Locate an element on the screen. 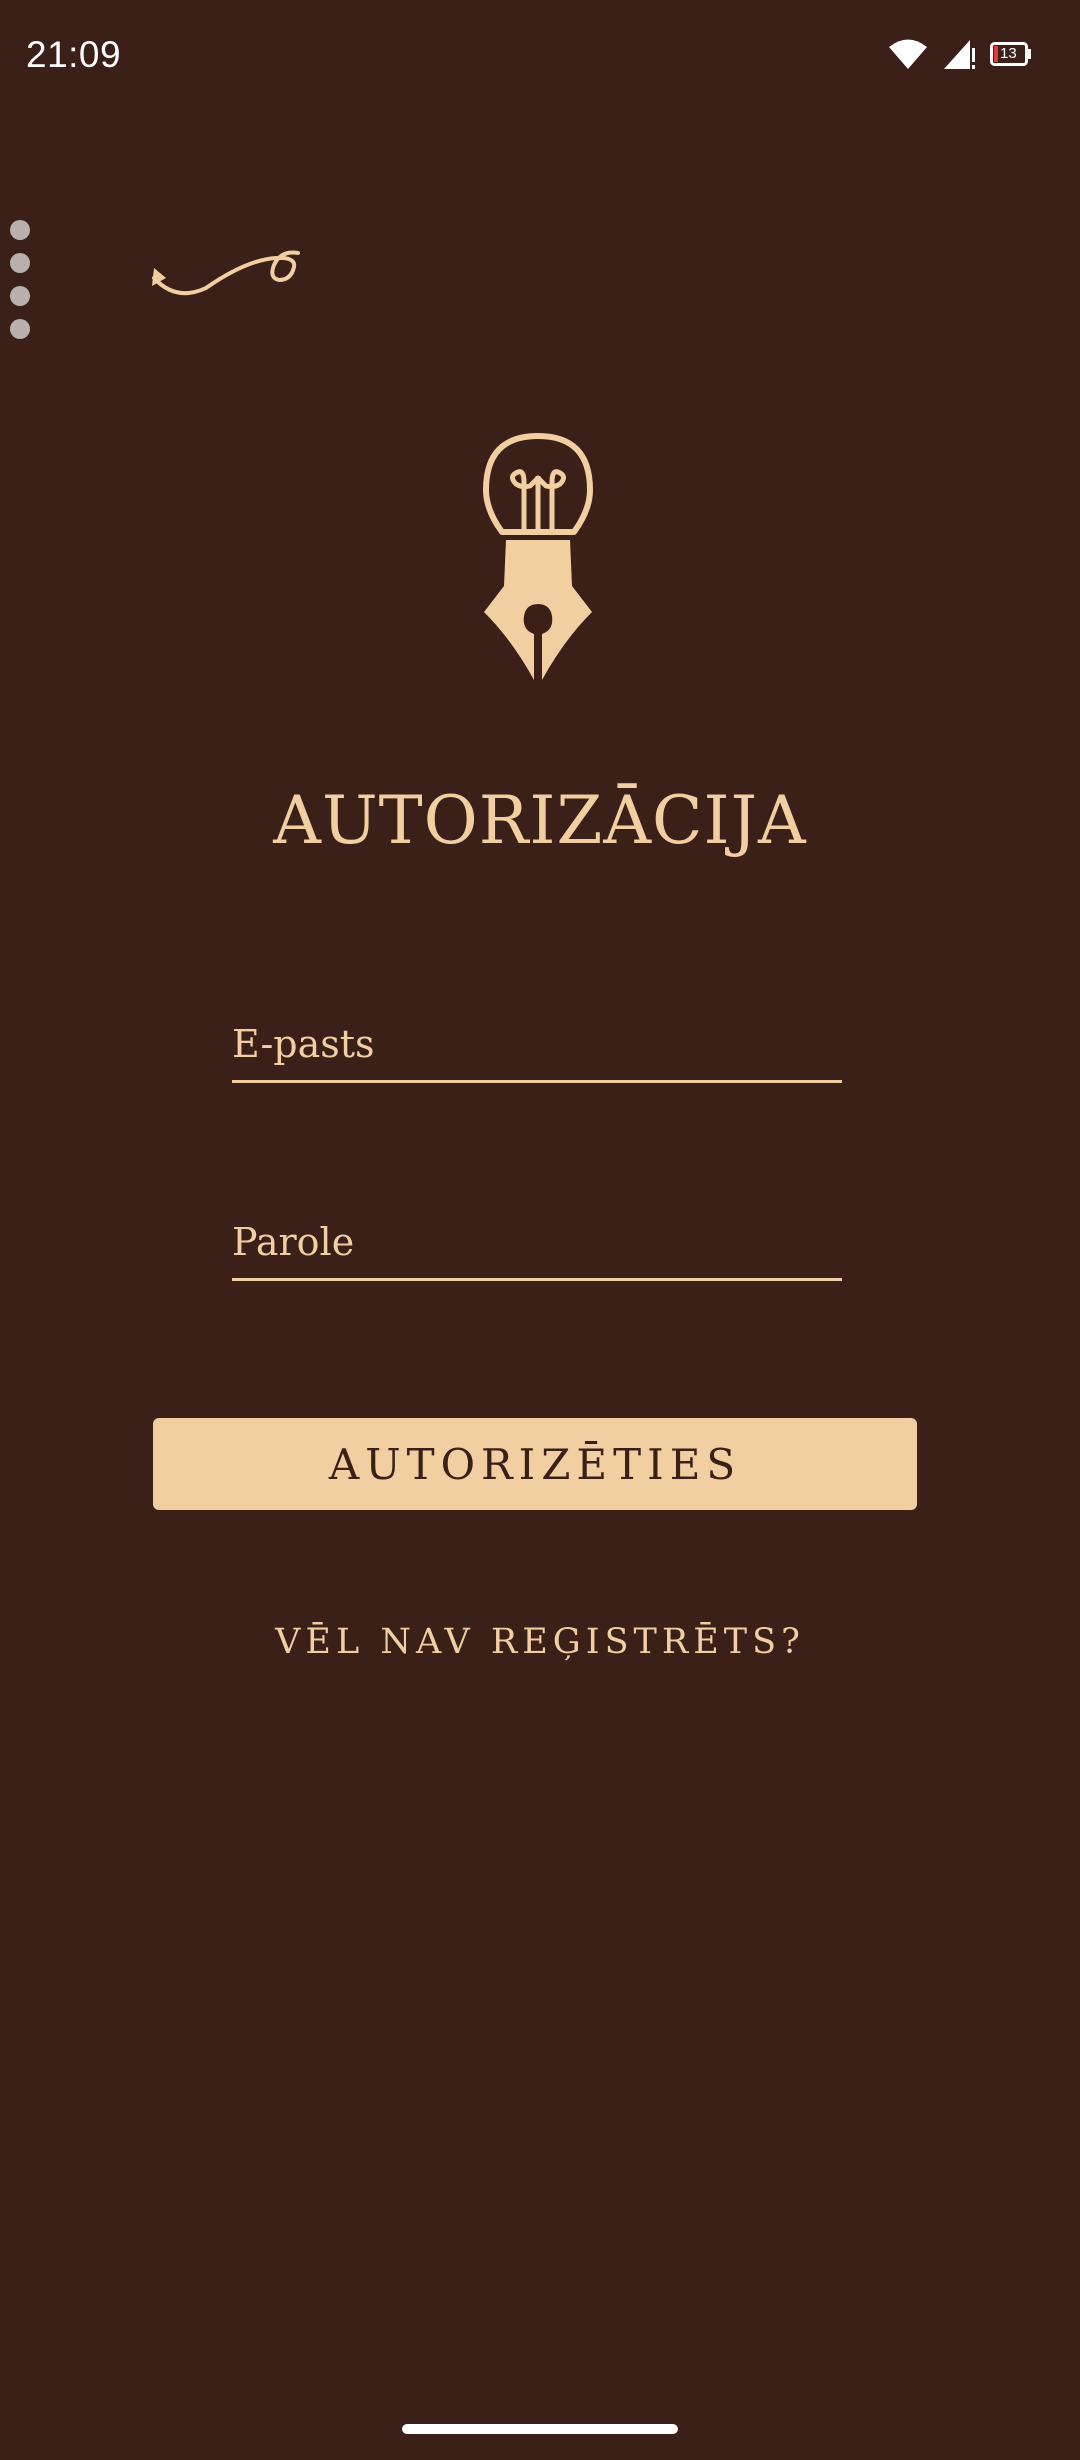 The width and height of the screenshot is (1080, 2460). battery-icon: 13 is located at coordinates (1011, 54).